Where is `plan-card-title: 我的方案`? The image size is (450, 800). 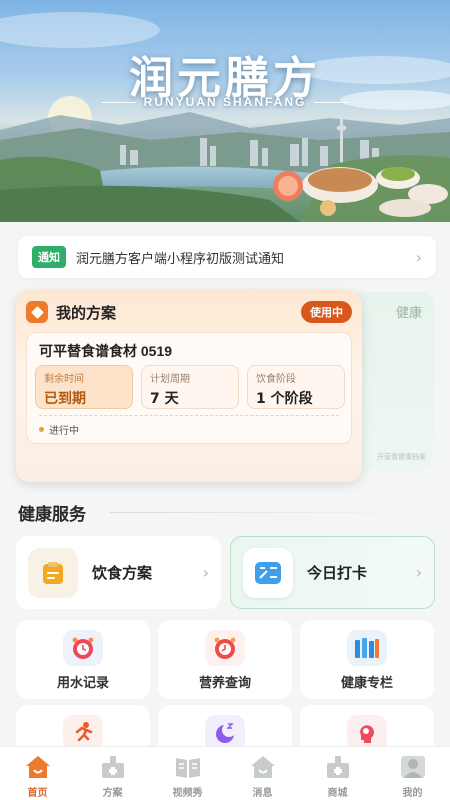 plan-card-title: 我的方案 is located at coordinates (86, 312).